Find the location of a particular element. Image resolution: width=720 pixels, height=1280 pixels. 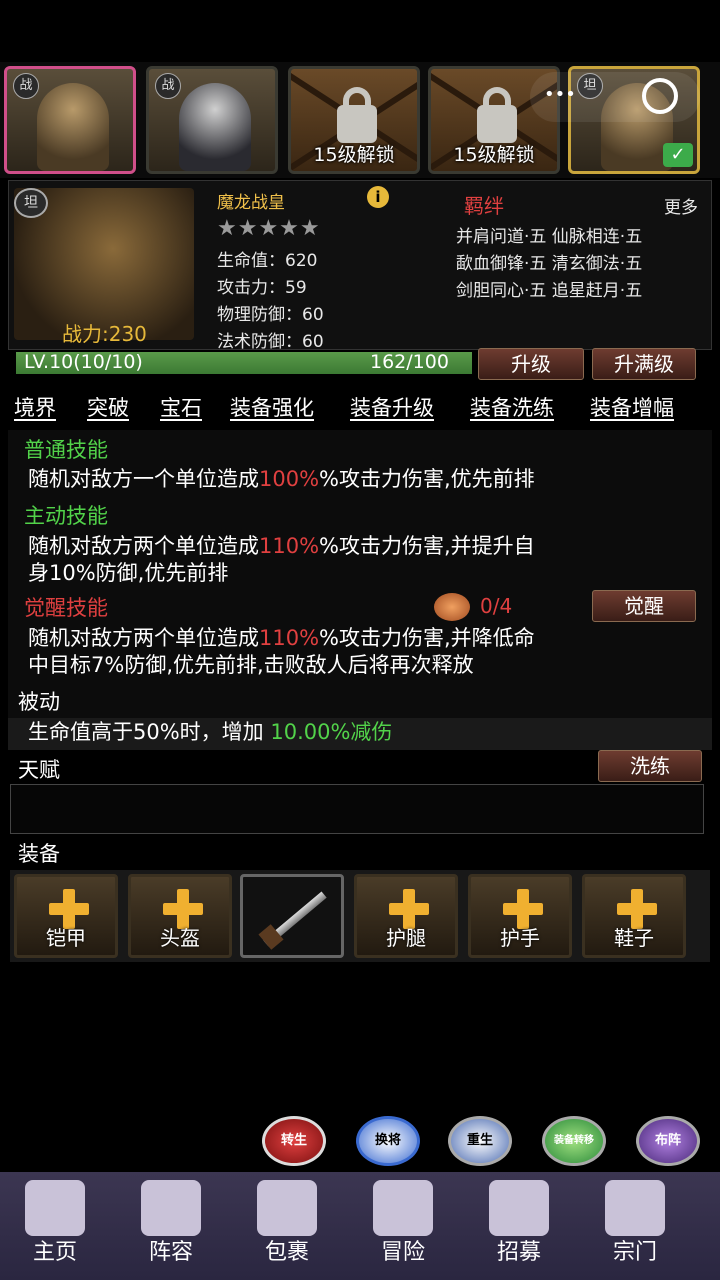

class-badge: 战 is located at coordinates (168, 86).